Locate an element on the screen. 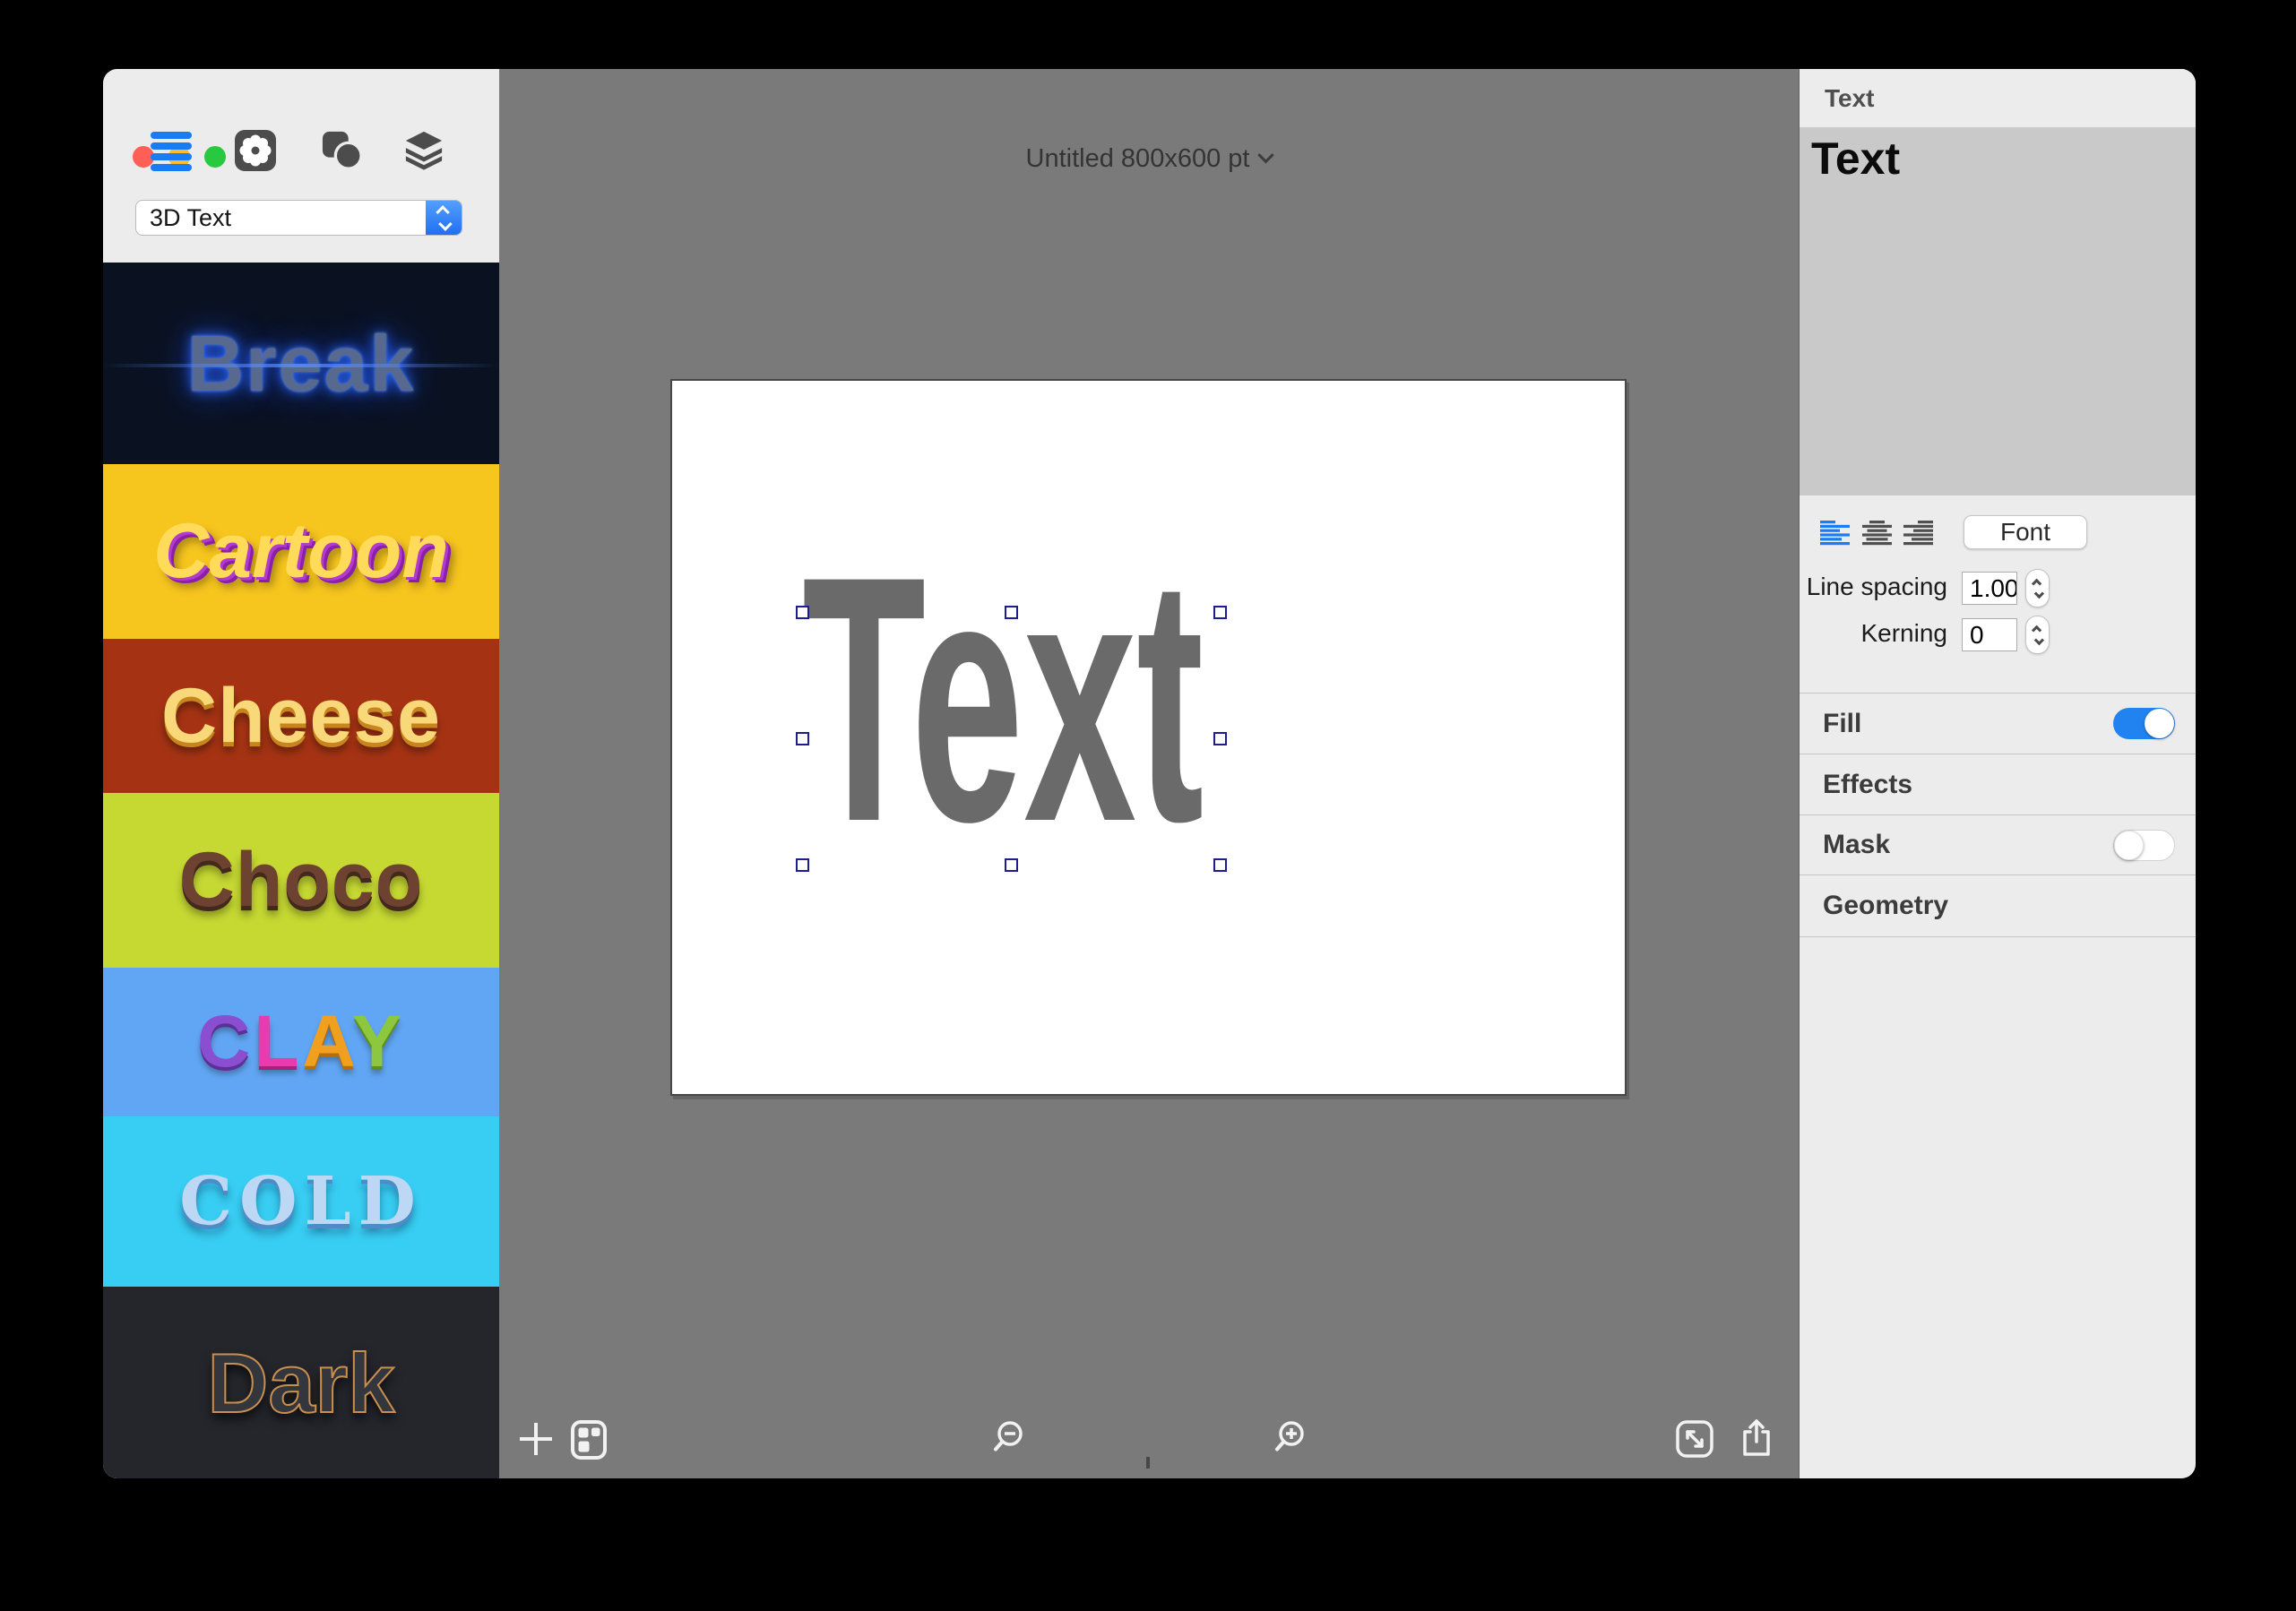 The height and width of the screenshot is (1611, 2296). align-center-icon is located at coordinates (1877, 533).